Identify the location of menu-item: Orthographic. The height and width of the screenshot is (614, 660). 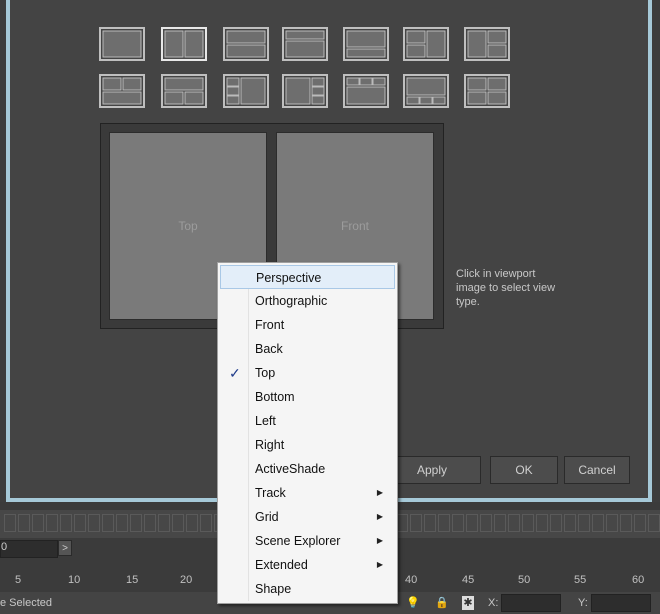
(307, 301).